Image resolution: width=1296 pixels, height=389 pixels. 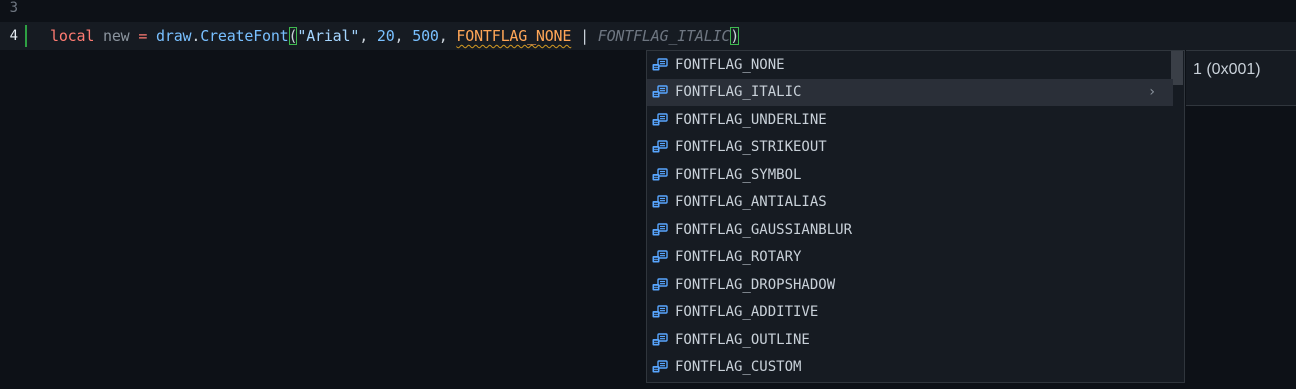 What do you see at coordinates (764, 229) in the screenshot?
I see `suggest-item-label: FONTFLAG_GAUSSIANBLUR` at bounding box center [764, 229].